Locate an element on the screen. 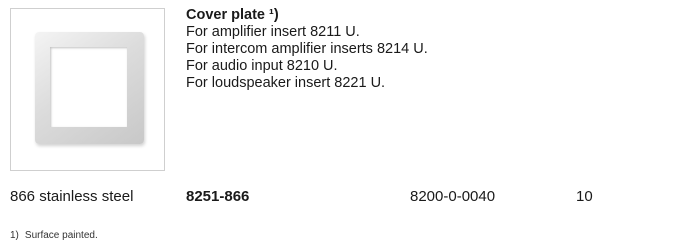  product-image is located at coordinates (87, 89).